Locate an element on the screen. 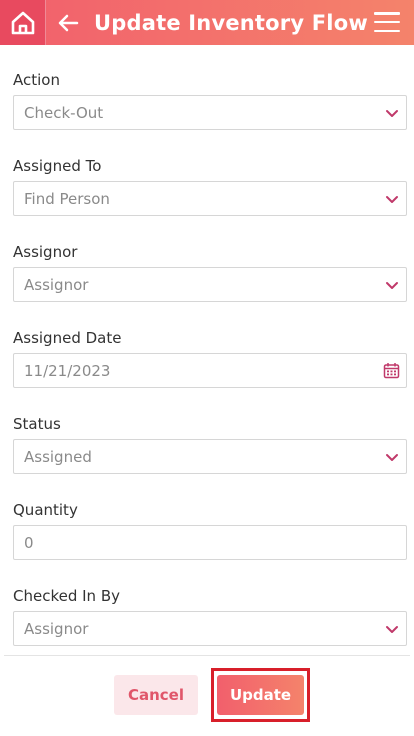  checked-in-by-label: Checked In By is located at coordinates (66, 596).